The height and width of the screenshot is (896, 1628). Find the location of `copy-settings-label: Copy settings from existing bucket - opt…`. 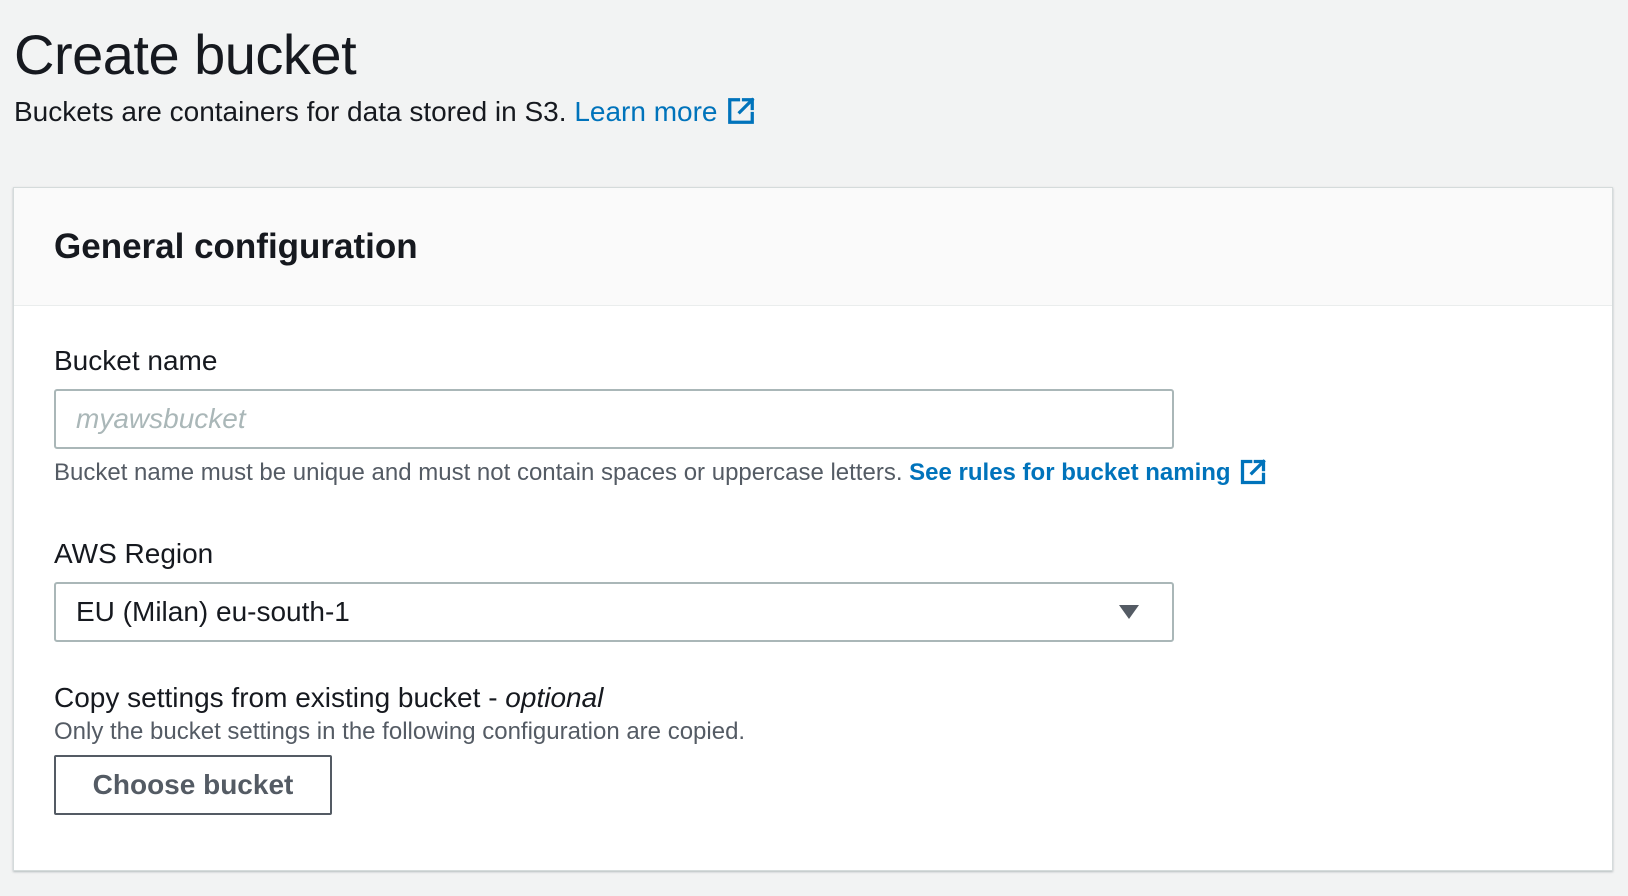

copy-settings-label: Copy settings from existing bucket - opt… is located at coordinates (328, 698).